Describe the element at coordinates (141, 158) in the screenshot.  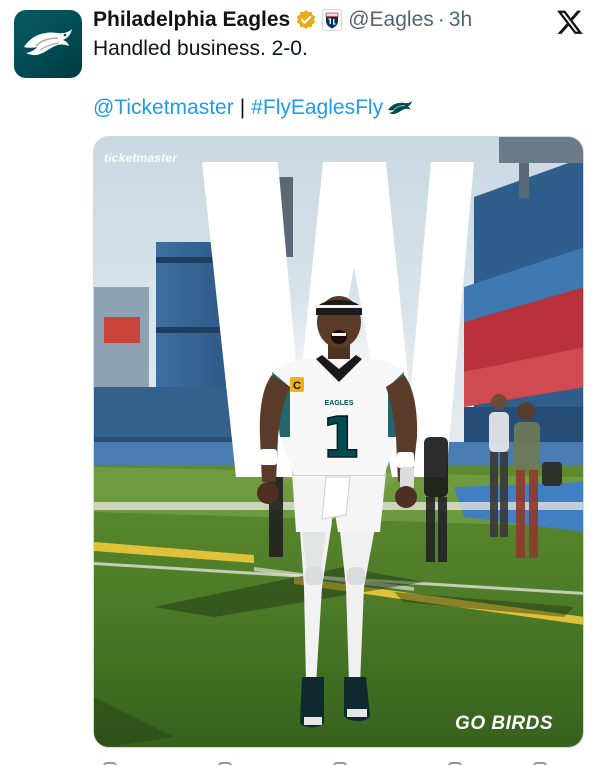
I see `ticketmaster-watermark: ticketmaster` at that location.